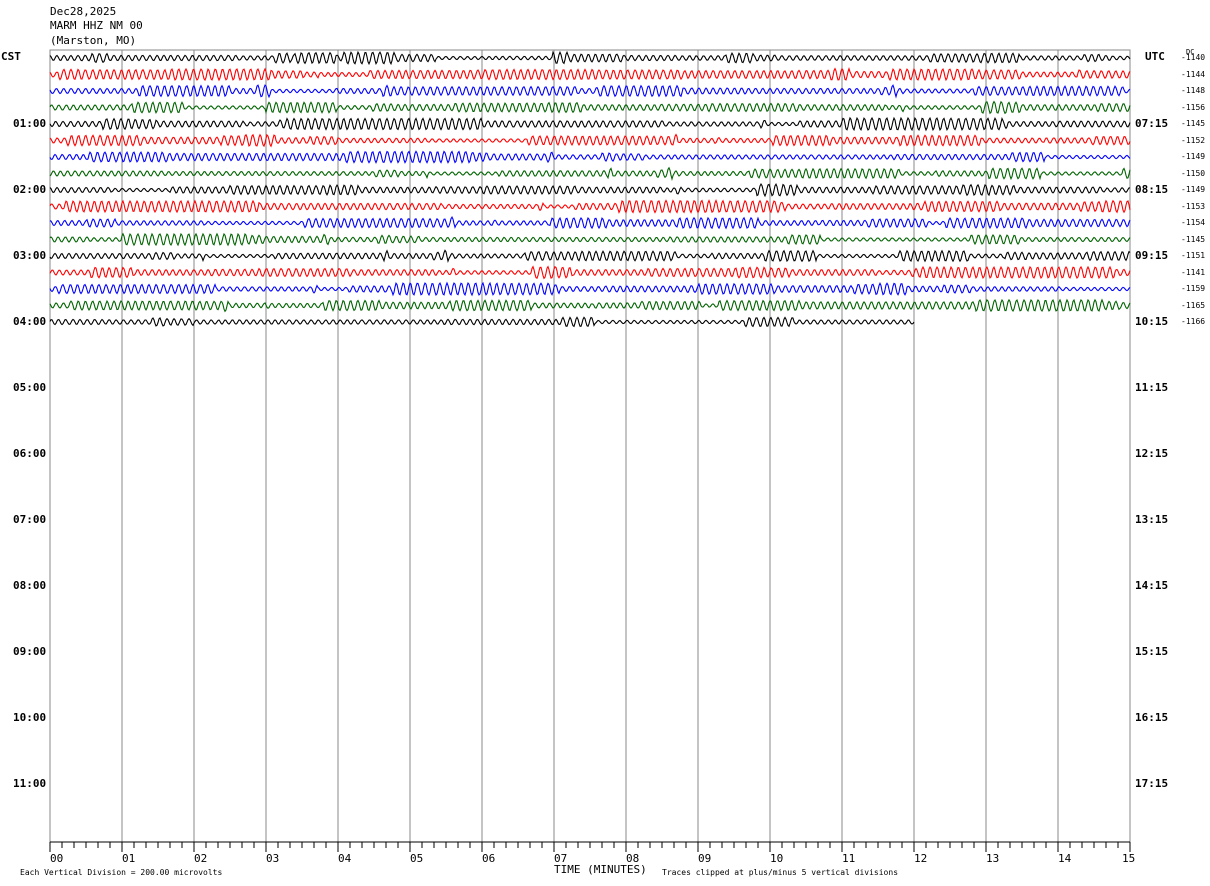 The image size is (1210, 886). Describe the element at coordinates (1065, 858) in the screenshot. I see `x-tick-label: 14` at that location.